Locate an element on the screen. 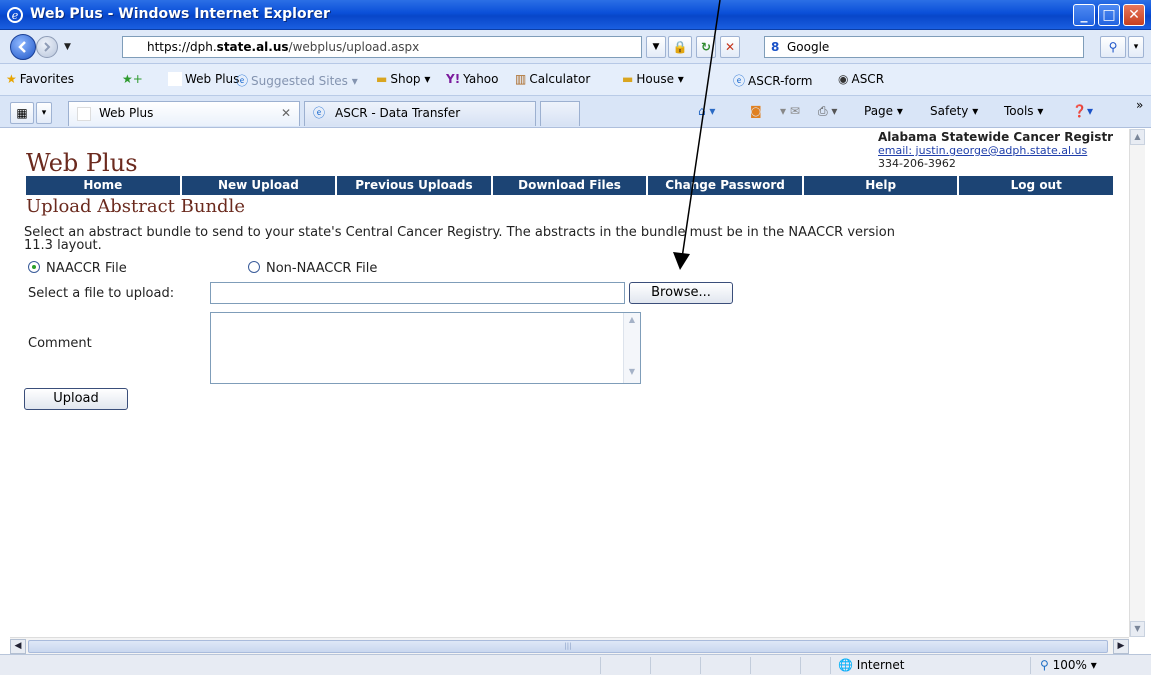  fav-item-label: ASCR is located at coordinates (868, 79).